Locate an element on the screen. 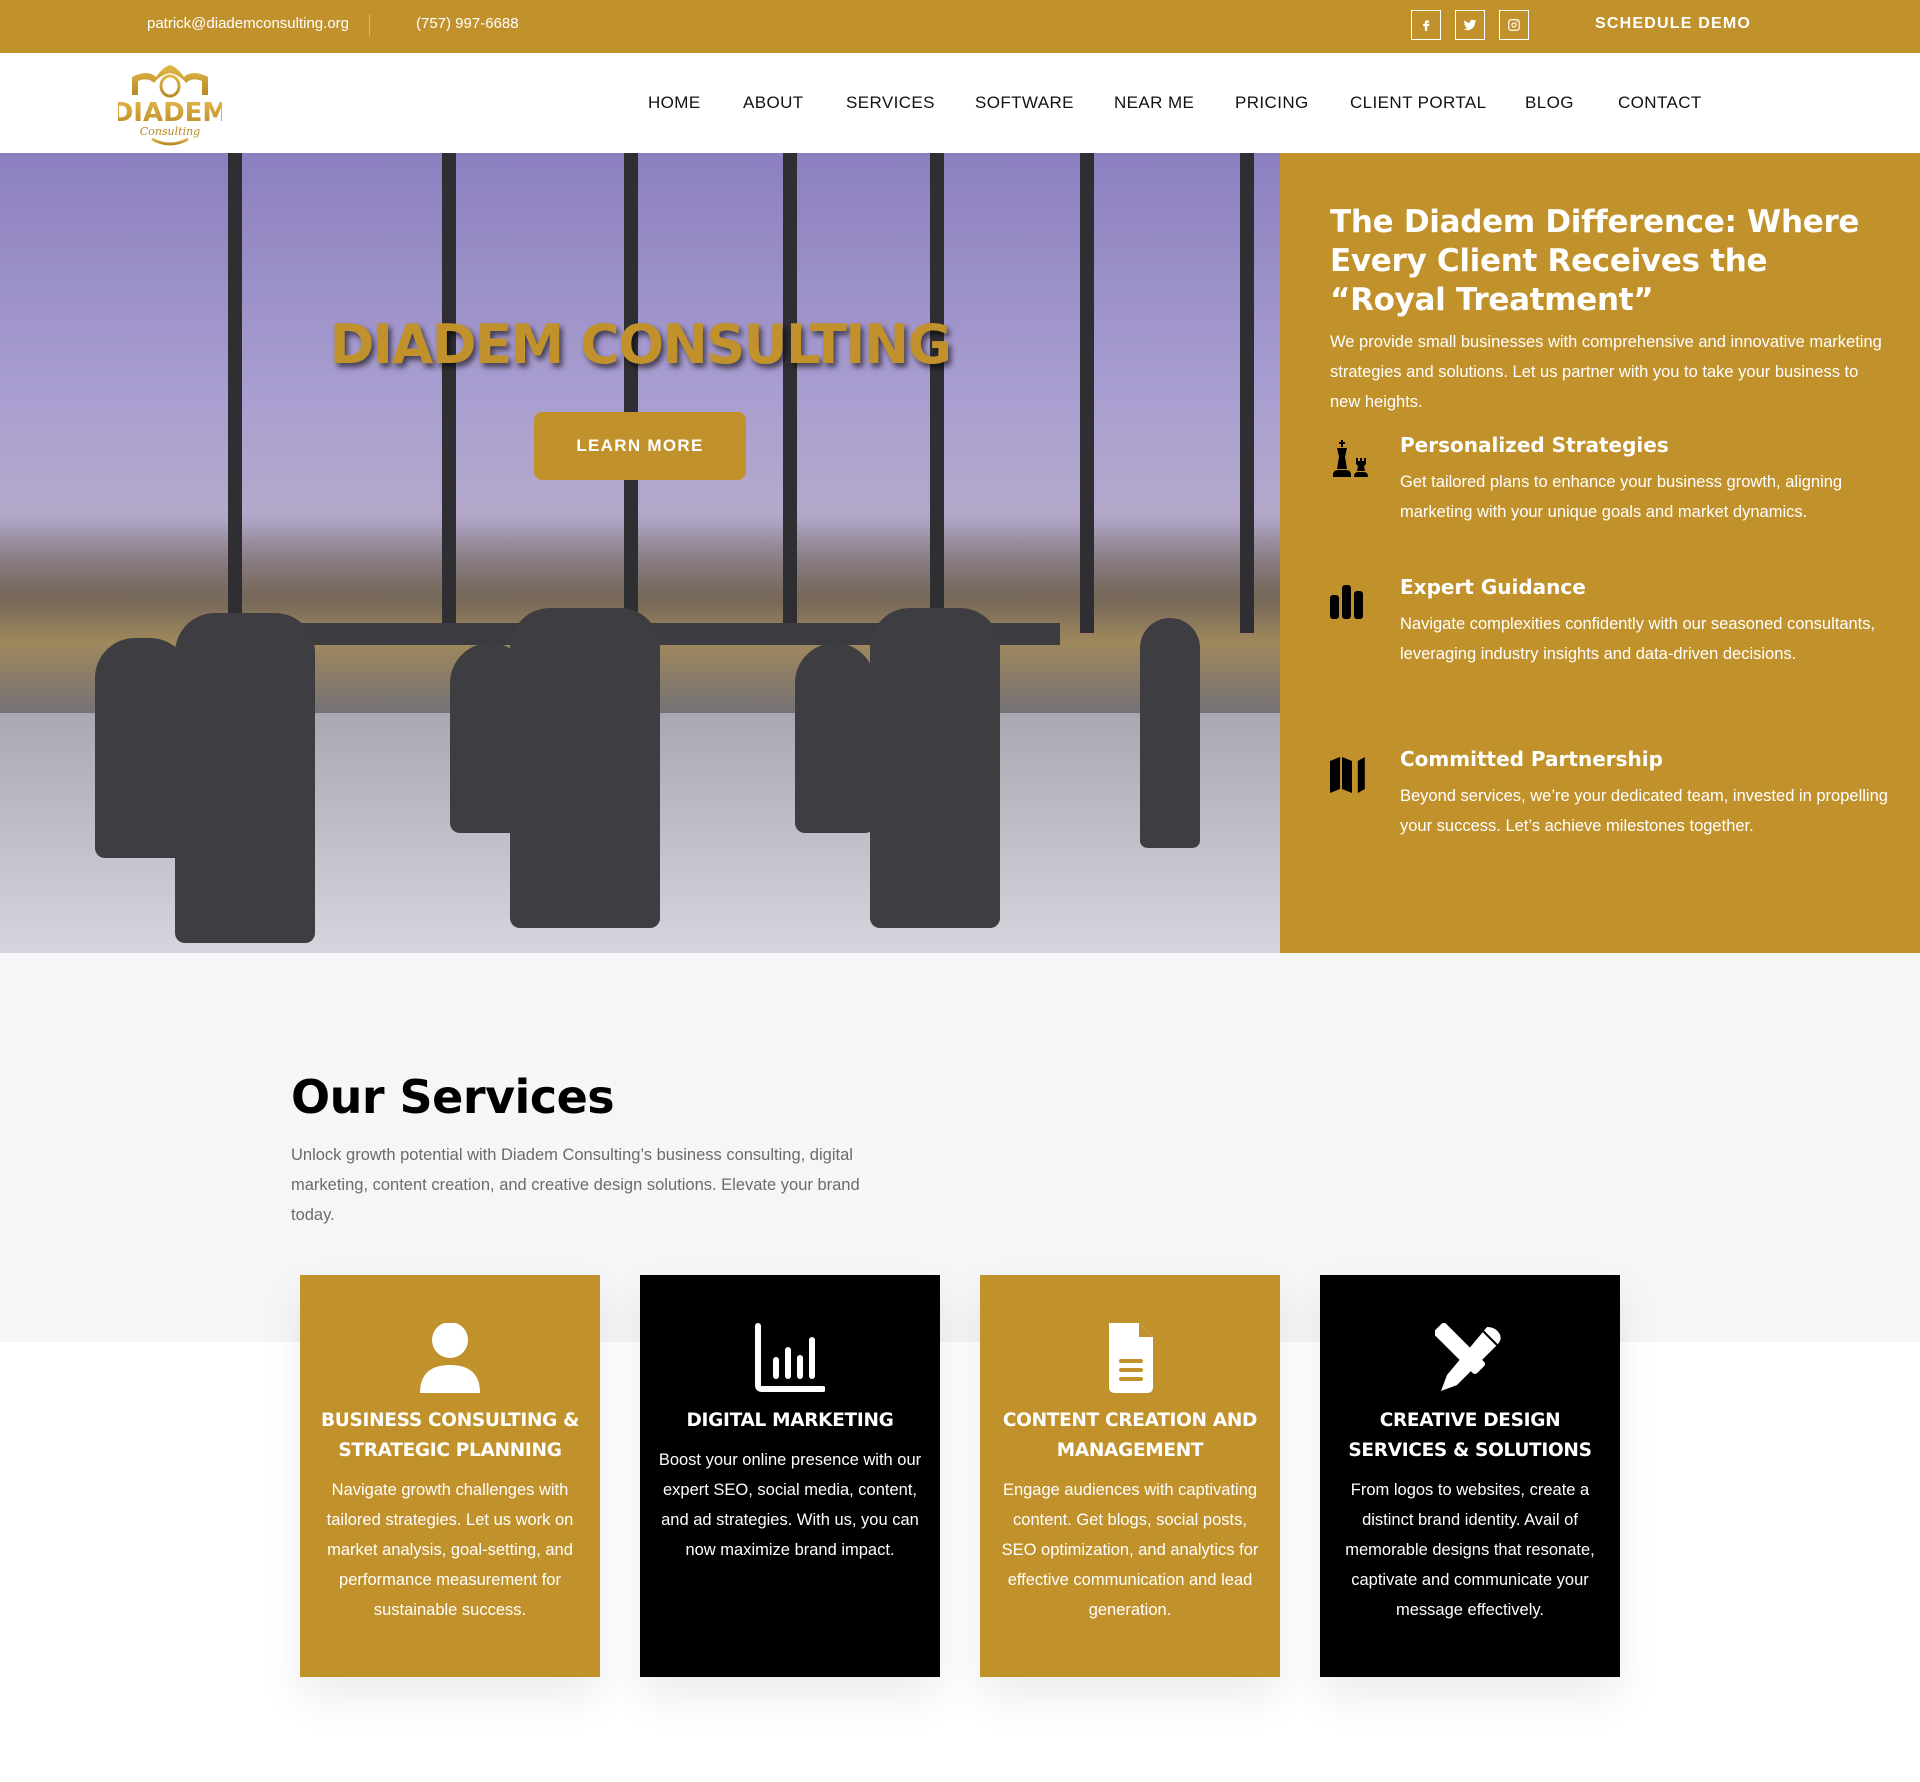 This screenshot has height=1782, width=1920. service-card-title: CONTENT CREATION AND MANAGEMENT is located at coordinates (1130, 1435).